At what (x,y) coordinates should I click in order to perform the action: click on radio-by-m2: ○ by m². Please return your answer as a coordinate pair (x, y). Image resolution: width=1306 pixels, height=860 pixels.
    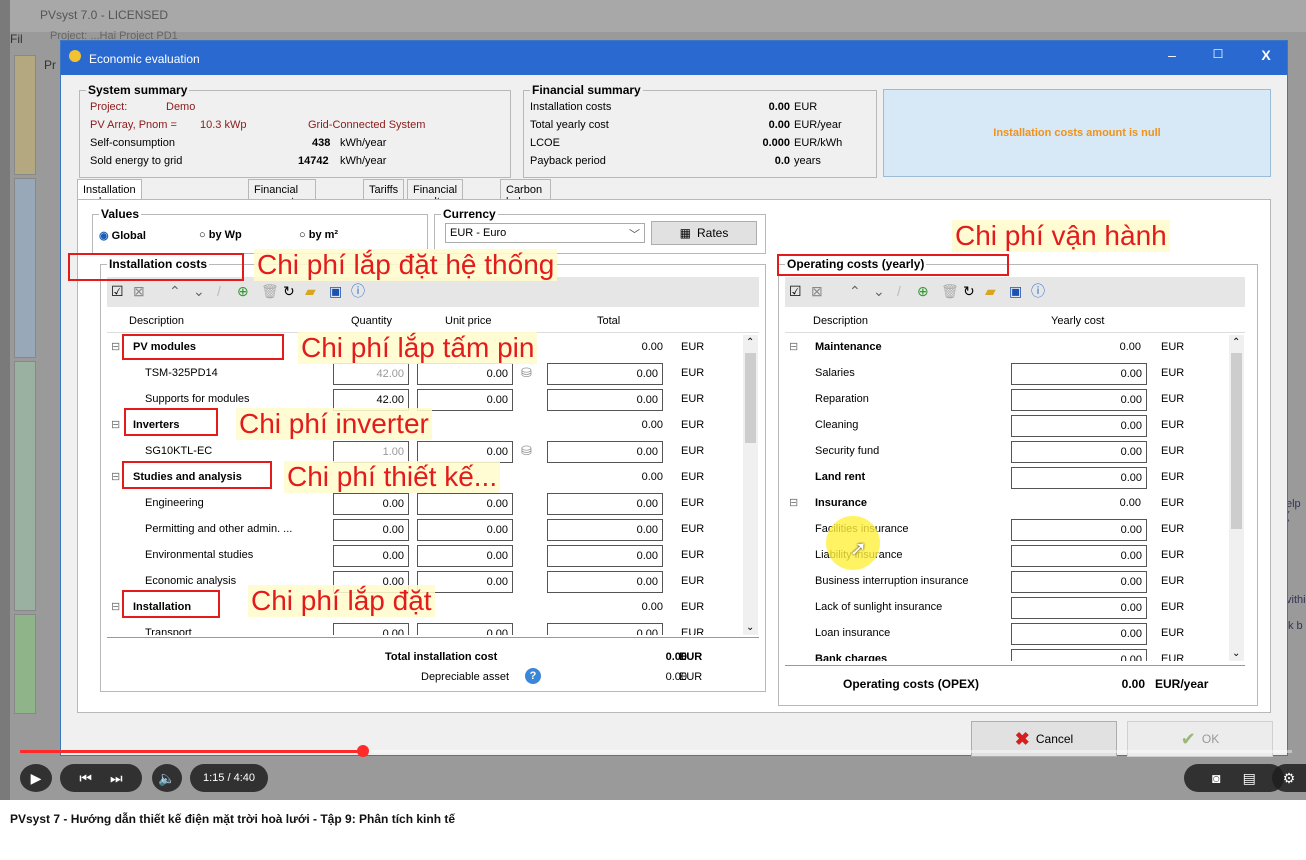
    Looking at the image, I should click on (318, 235).